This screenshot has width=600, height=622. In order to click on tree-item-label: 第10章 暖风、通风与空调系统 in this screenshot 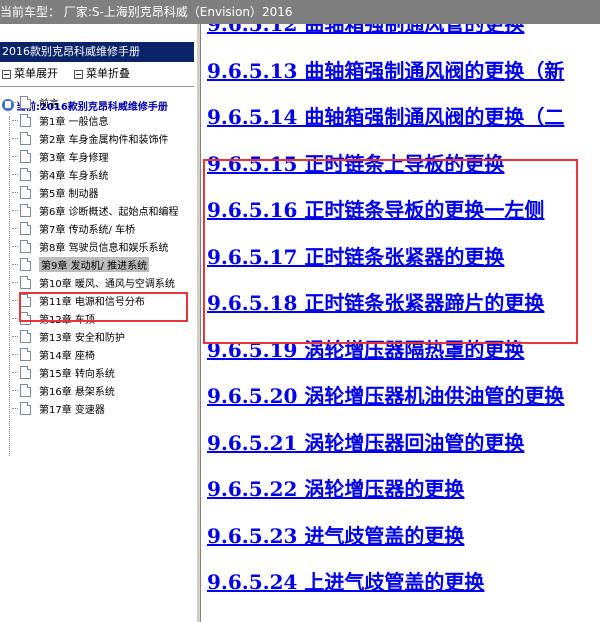, I will do `click(107, 284)`.